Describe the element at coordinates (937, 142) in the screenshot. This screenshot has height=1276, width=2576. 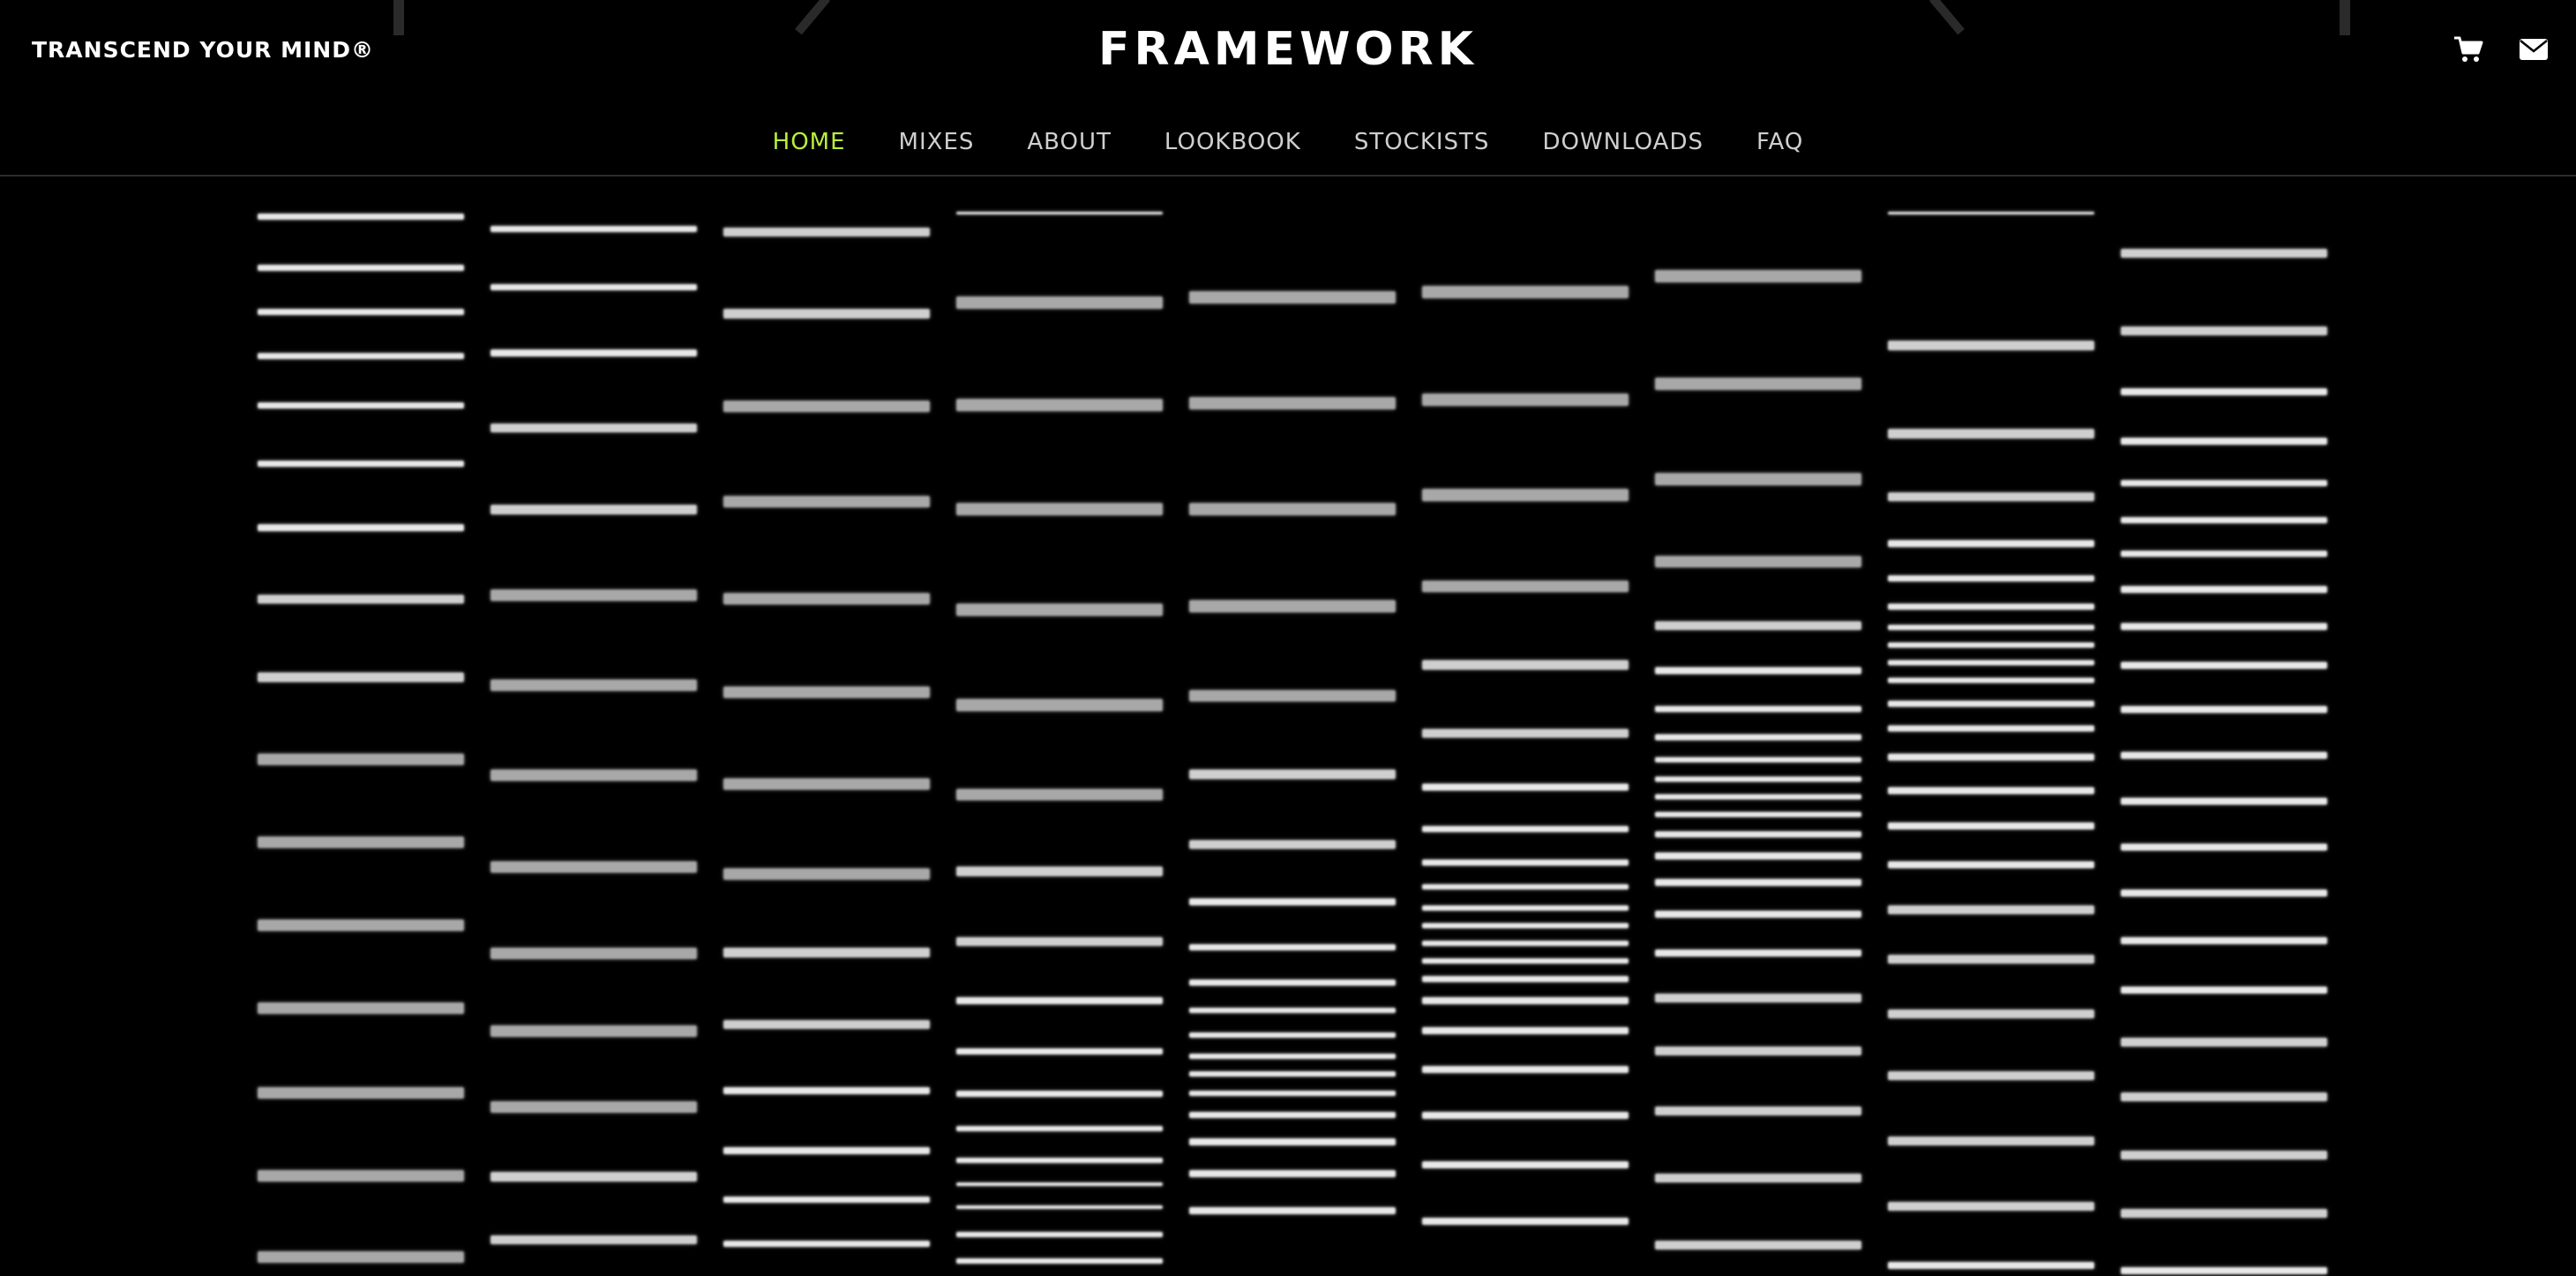
I see `nav-item-mixes: MIXES` at that location.